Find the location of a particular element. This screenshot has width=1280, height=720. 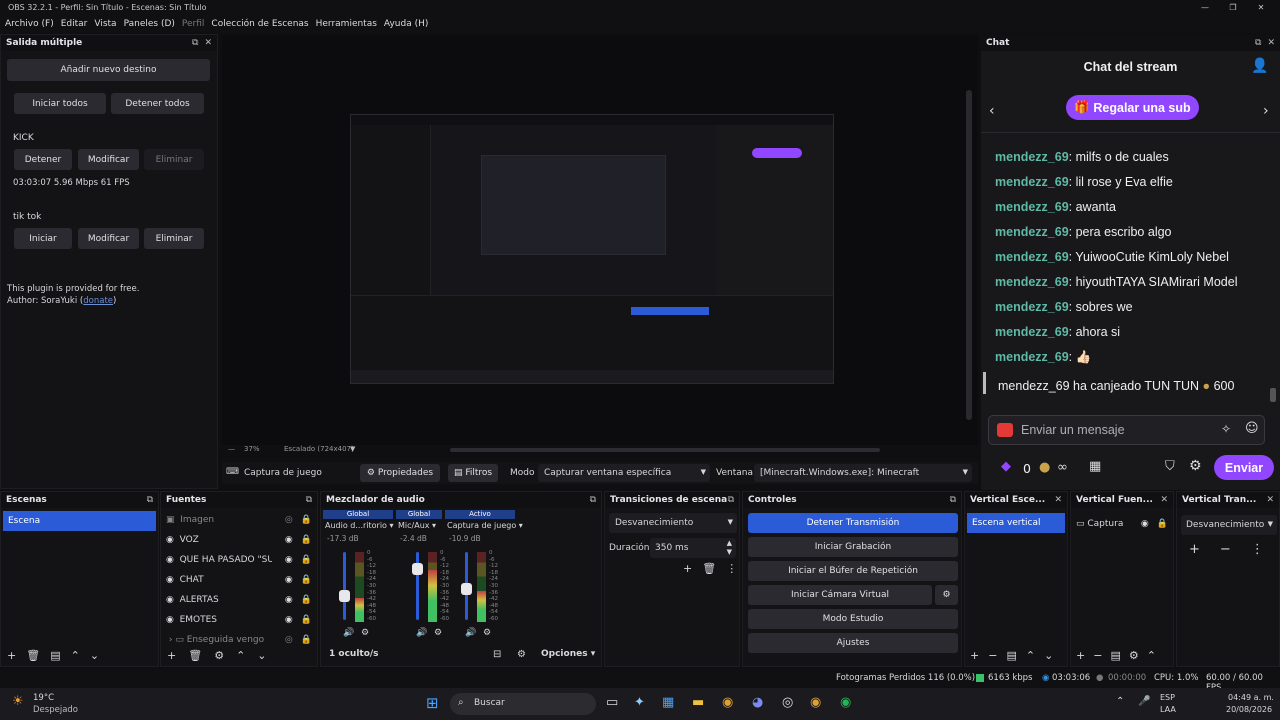

source-row: ◉ ALERTAS ◉ 🔒 is located at coordinates (239, 600).